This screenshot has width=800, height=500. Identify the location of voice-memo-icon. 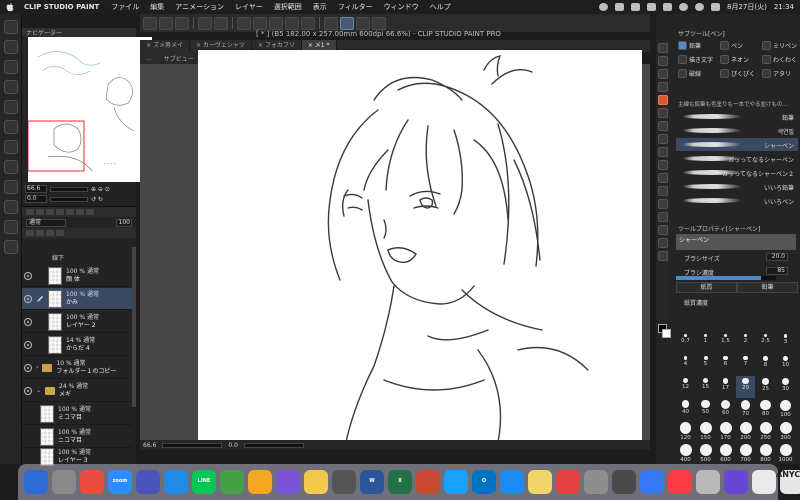
(568, 482).